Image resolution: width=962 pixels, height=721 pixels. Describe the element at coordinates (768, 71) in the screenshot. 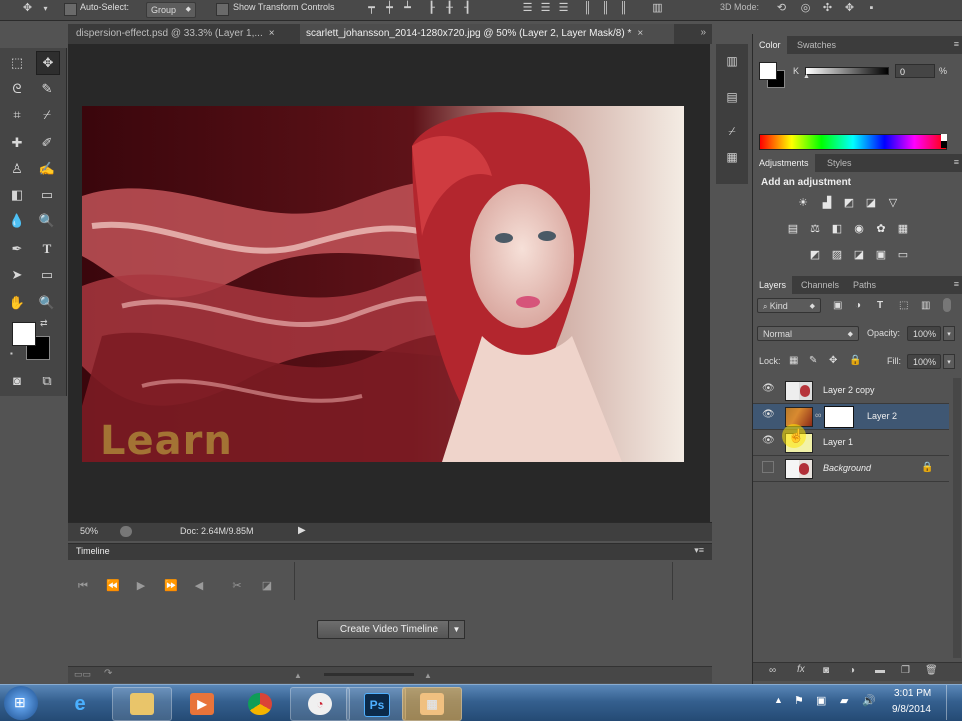

I see `color-foreground-swatch` at that location.